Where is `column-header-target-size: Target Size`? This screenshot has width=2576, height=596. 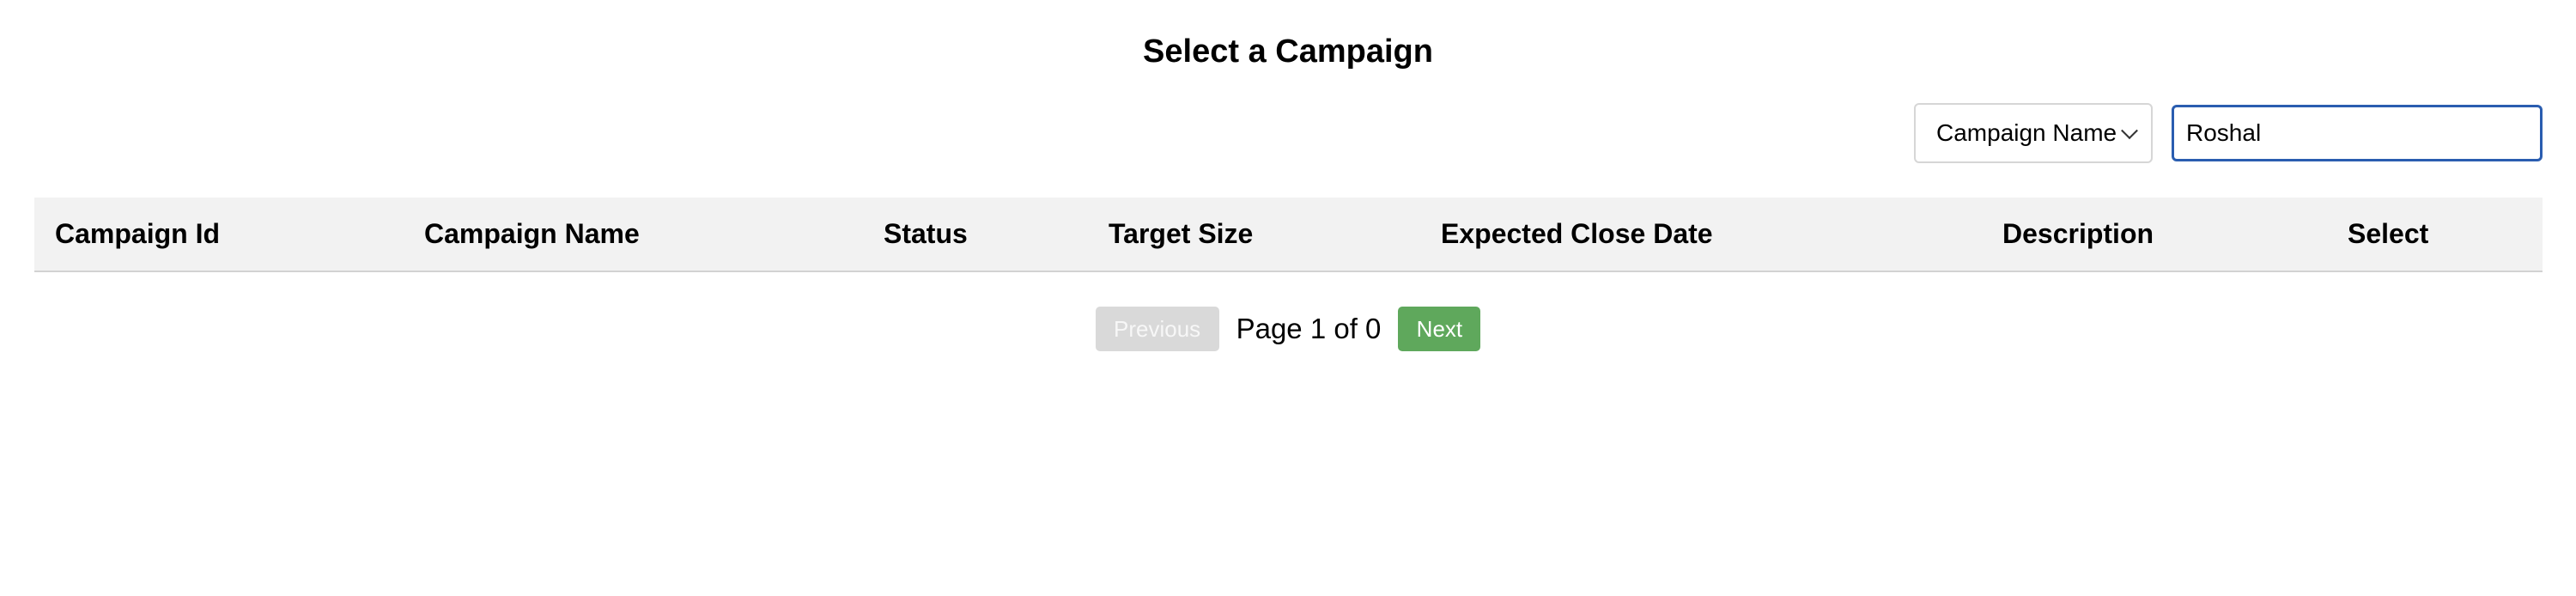 column-header-target-size: Target Size is located at coordinates (1181, 233).